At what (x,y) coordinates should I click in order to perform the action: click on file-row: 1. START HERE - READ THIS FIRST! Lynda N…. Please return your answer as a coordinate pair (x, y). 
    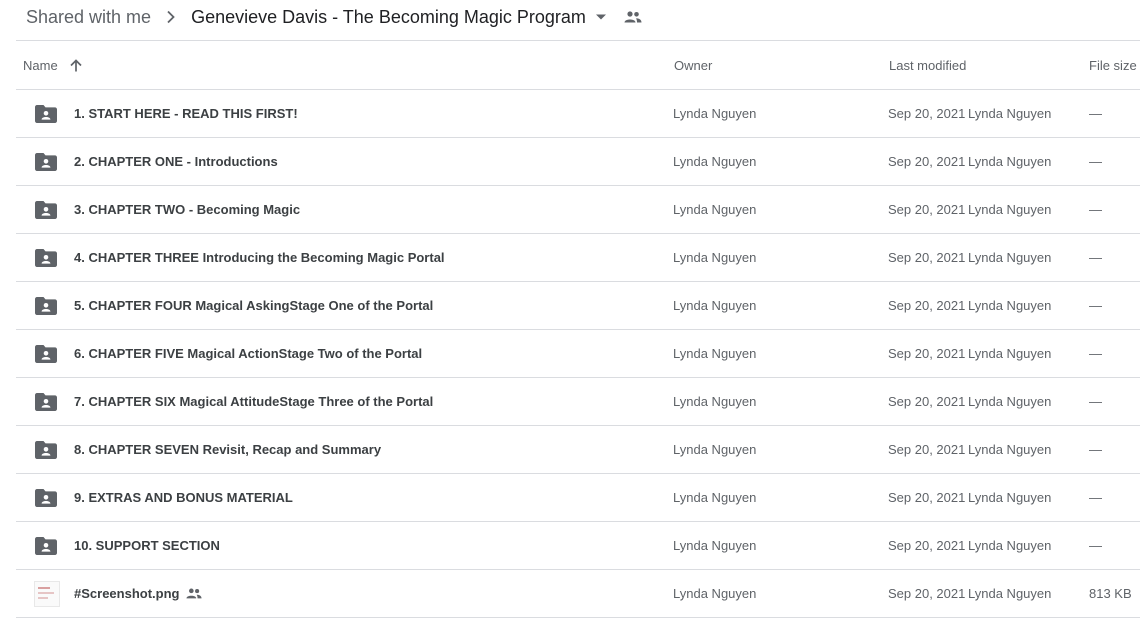
    Looking at the image, I should click on (578, 114).